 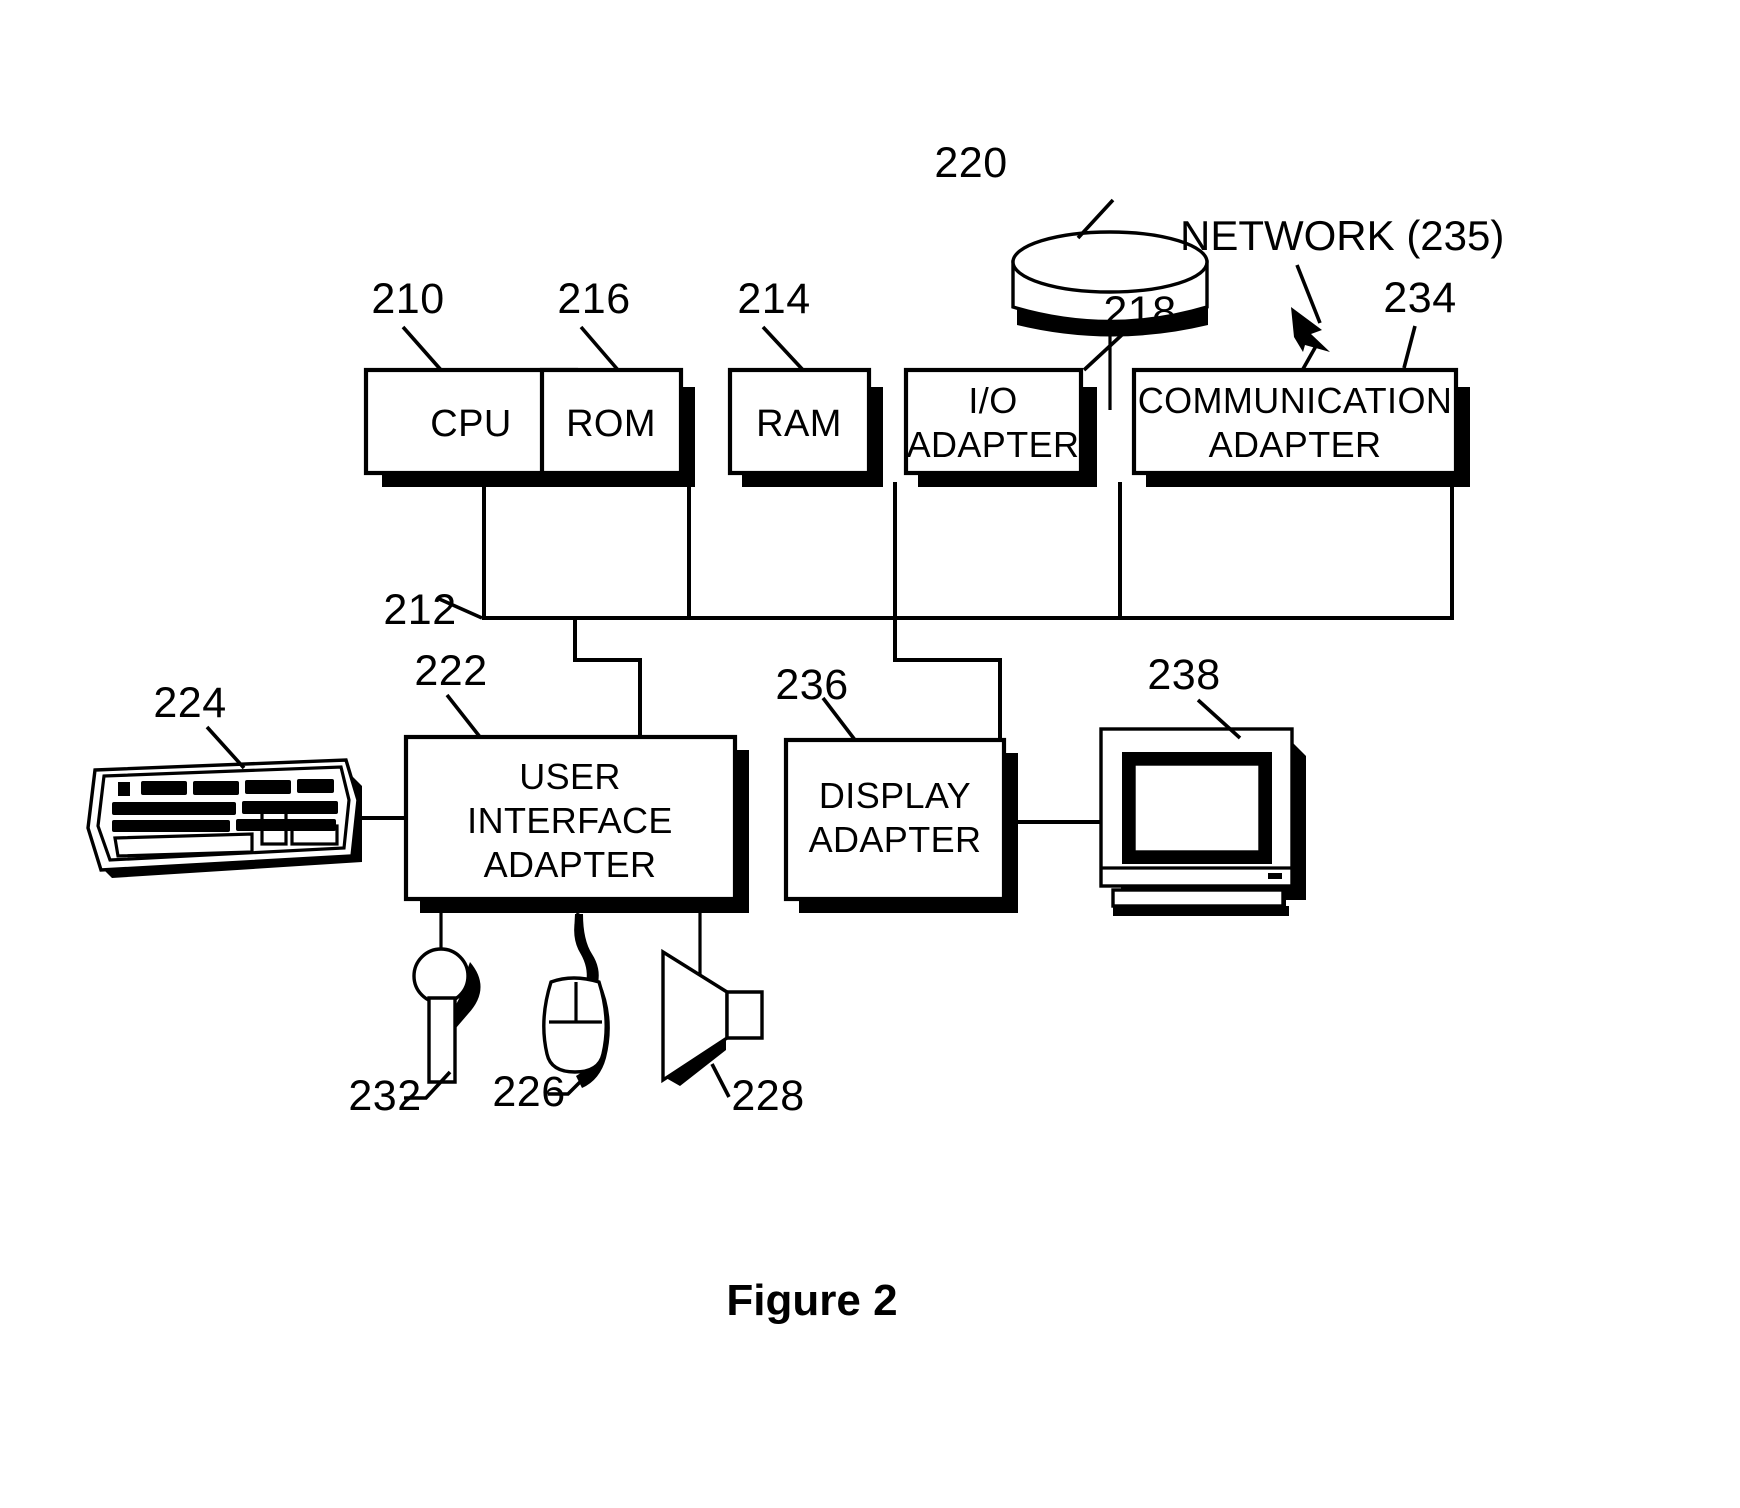 What do you see at coordinates (224, 801) in the screenshot?
I see `keyboard-icon` at bounding box center [224, 801].